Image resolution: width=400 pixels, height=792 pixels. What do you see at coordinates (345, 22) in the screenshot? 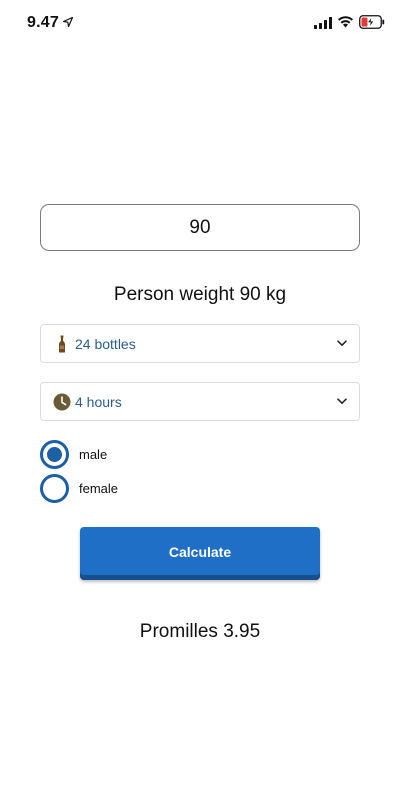
I see `wifi-icon` at bounding box center [345, 22].